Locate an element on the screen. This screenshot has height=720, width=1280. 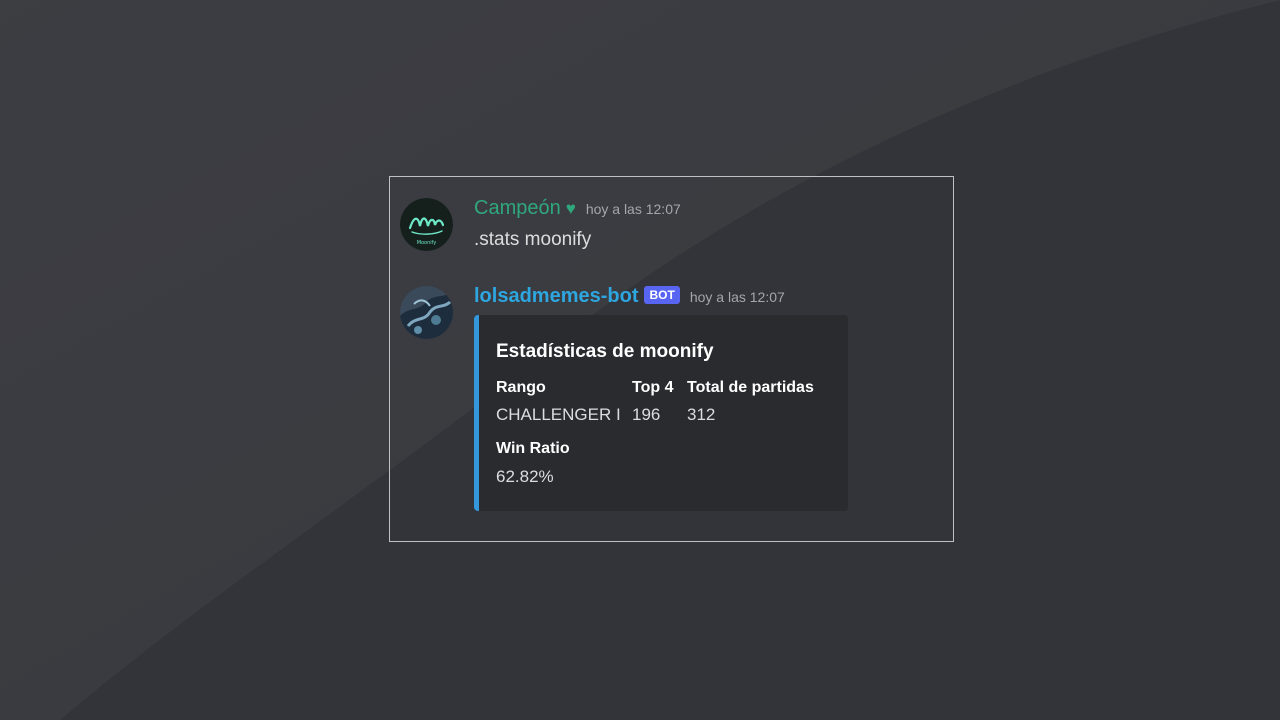
field-value-rango: CHALLENGER I is located at coordinates (558, 414).